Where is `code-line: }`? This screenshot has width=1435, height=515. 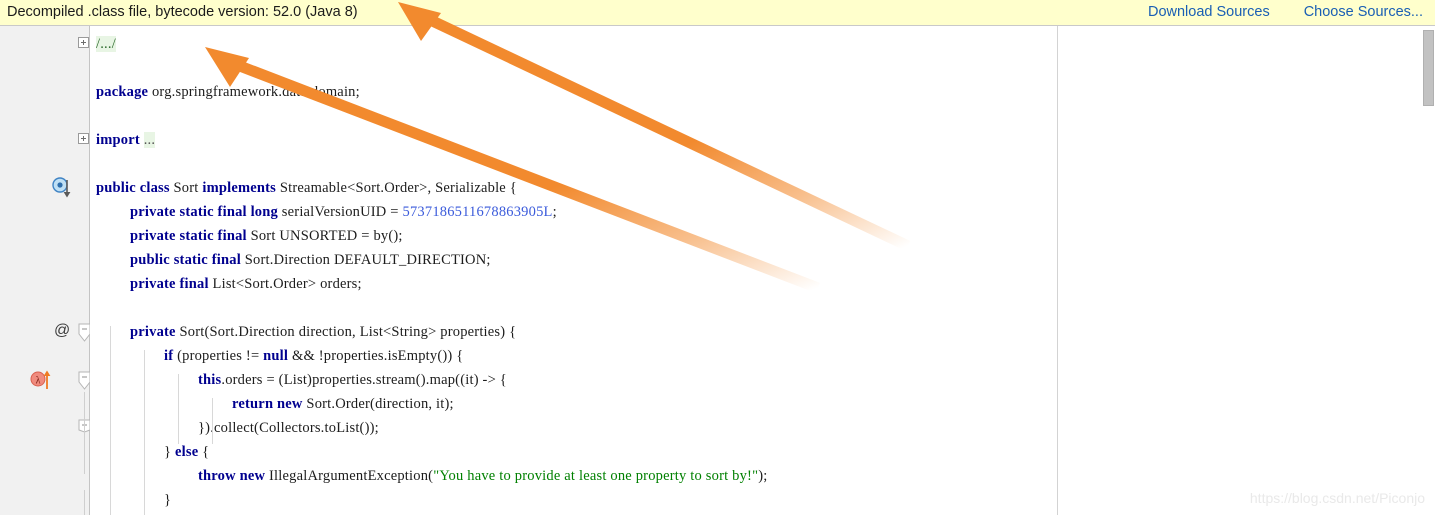 code-line: } is located at coordinates (167, 500).